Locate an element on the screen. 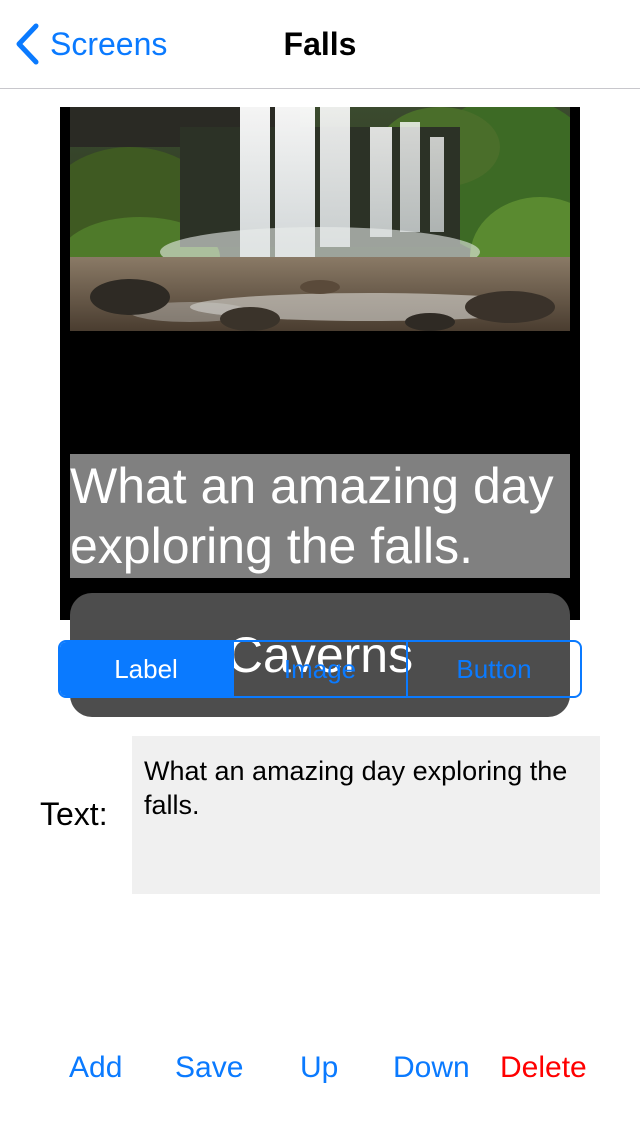 This screenshot has width=640, height=1136. text-field-label: Text: is located at coordinates (74, 814).